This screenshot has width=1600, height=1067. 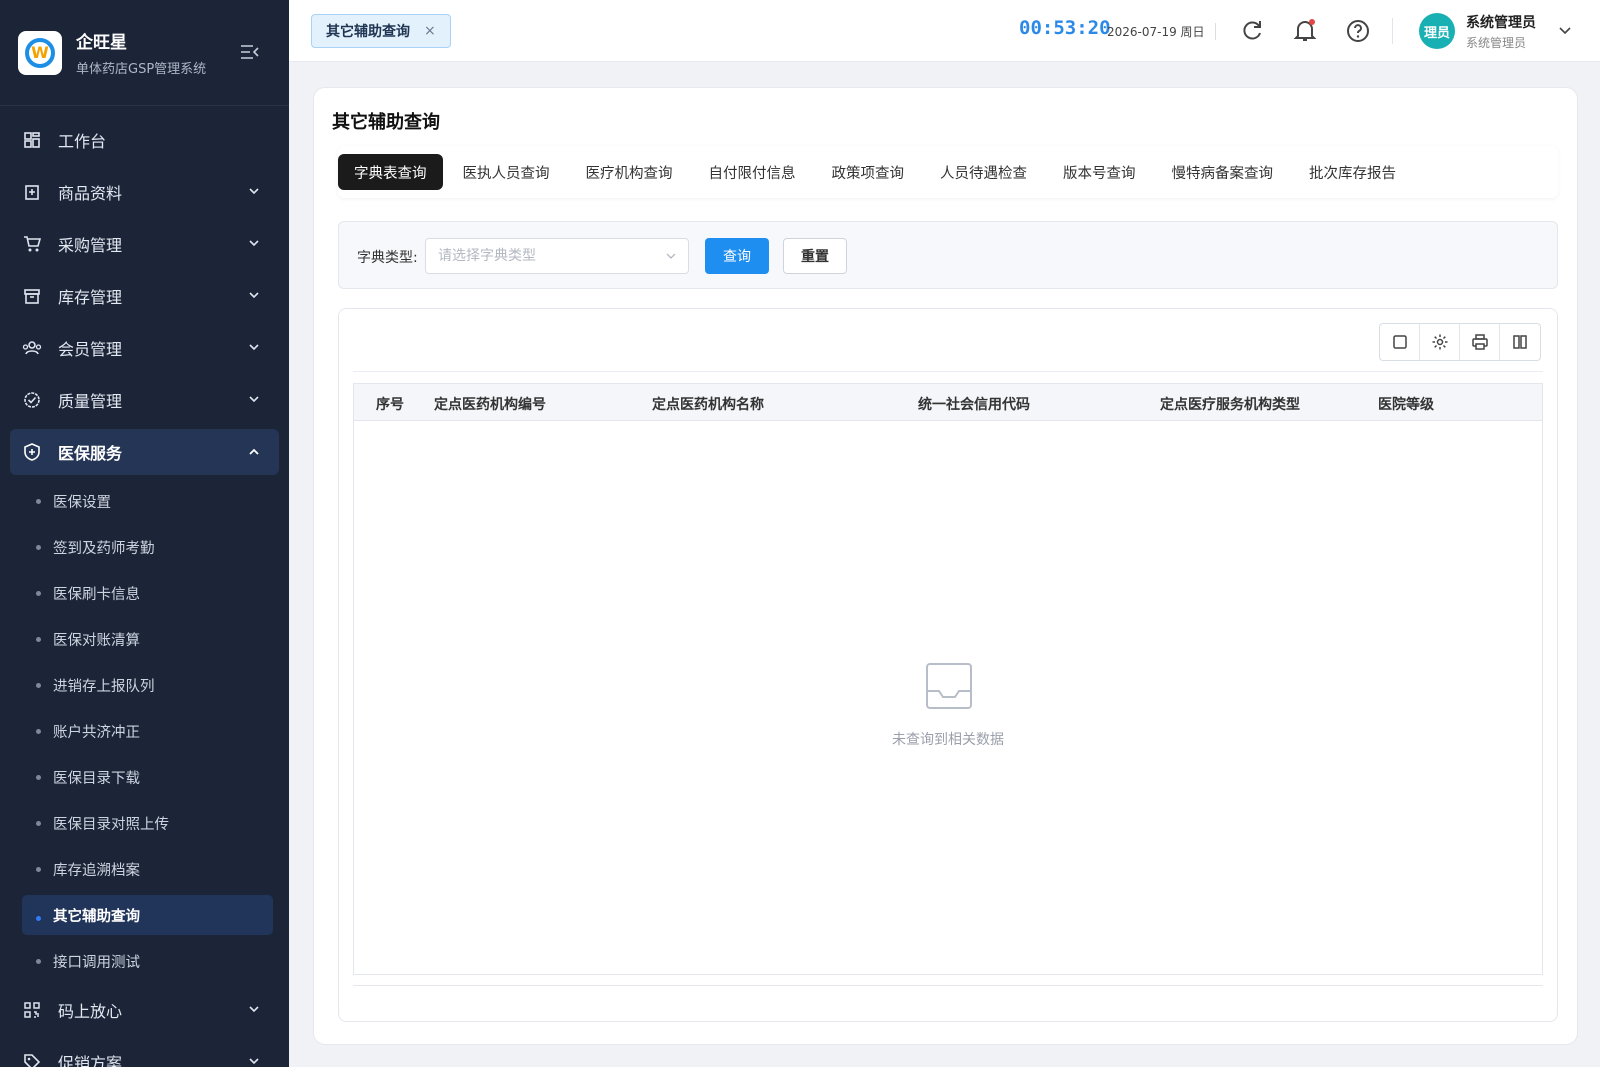 What do you see at coordinates (430, 31) in the screenshot?
I see `close-icon: ×` at bounding box center [430, 31].